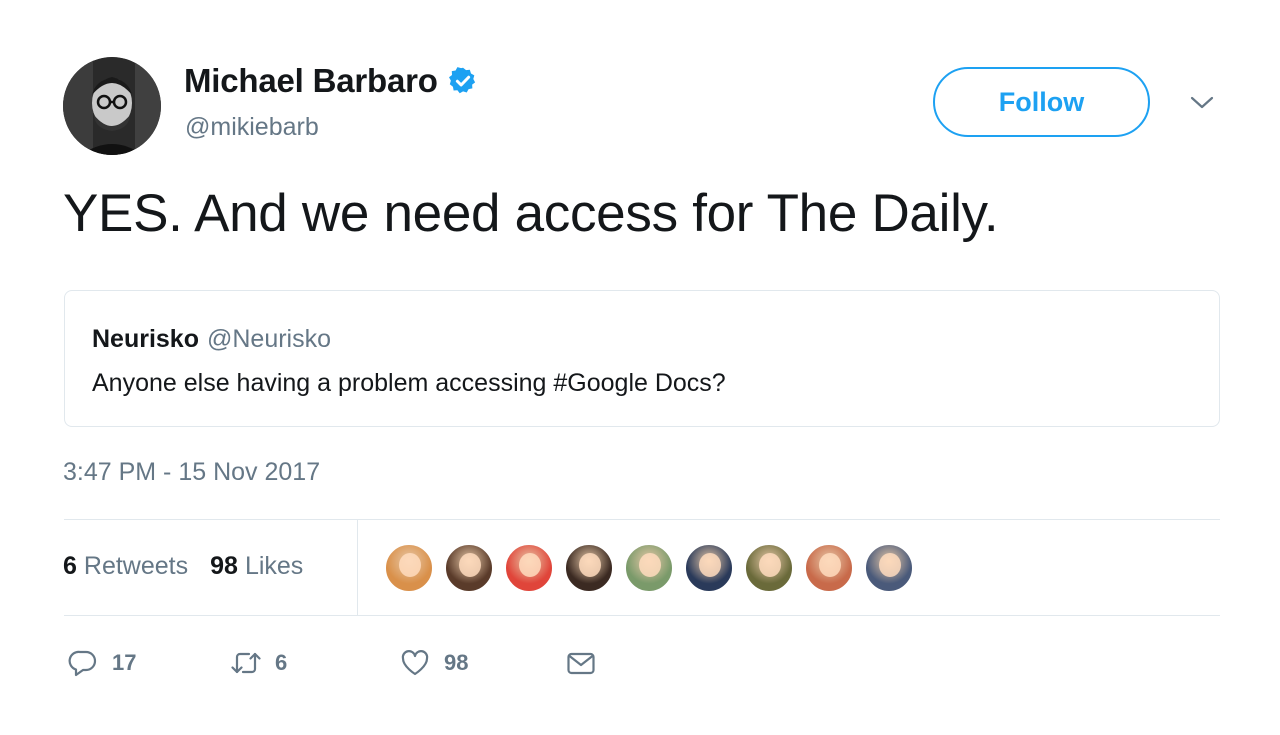 The height and width of the screenshot is (735, 1280). I want to click on heart-icon, so click(415, 663).